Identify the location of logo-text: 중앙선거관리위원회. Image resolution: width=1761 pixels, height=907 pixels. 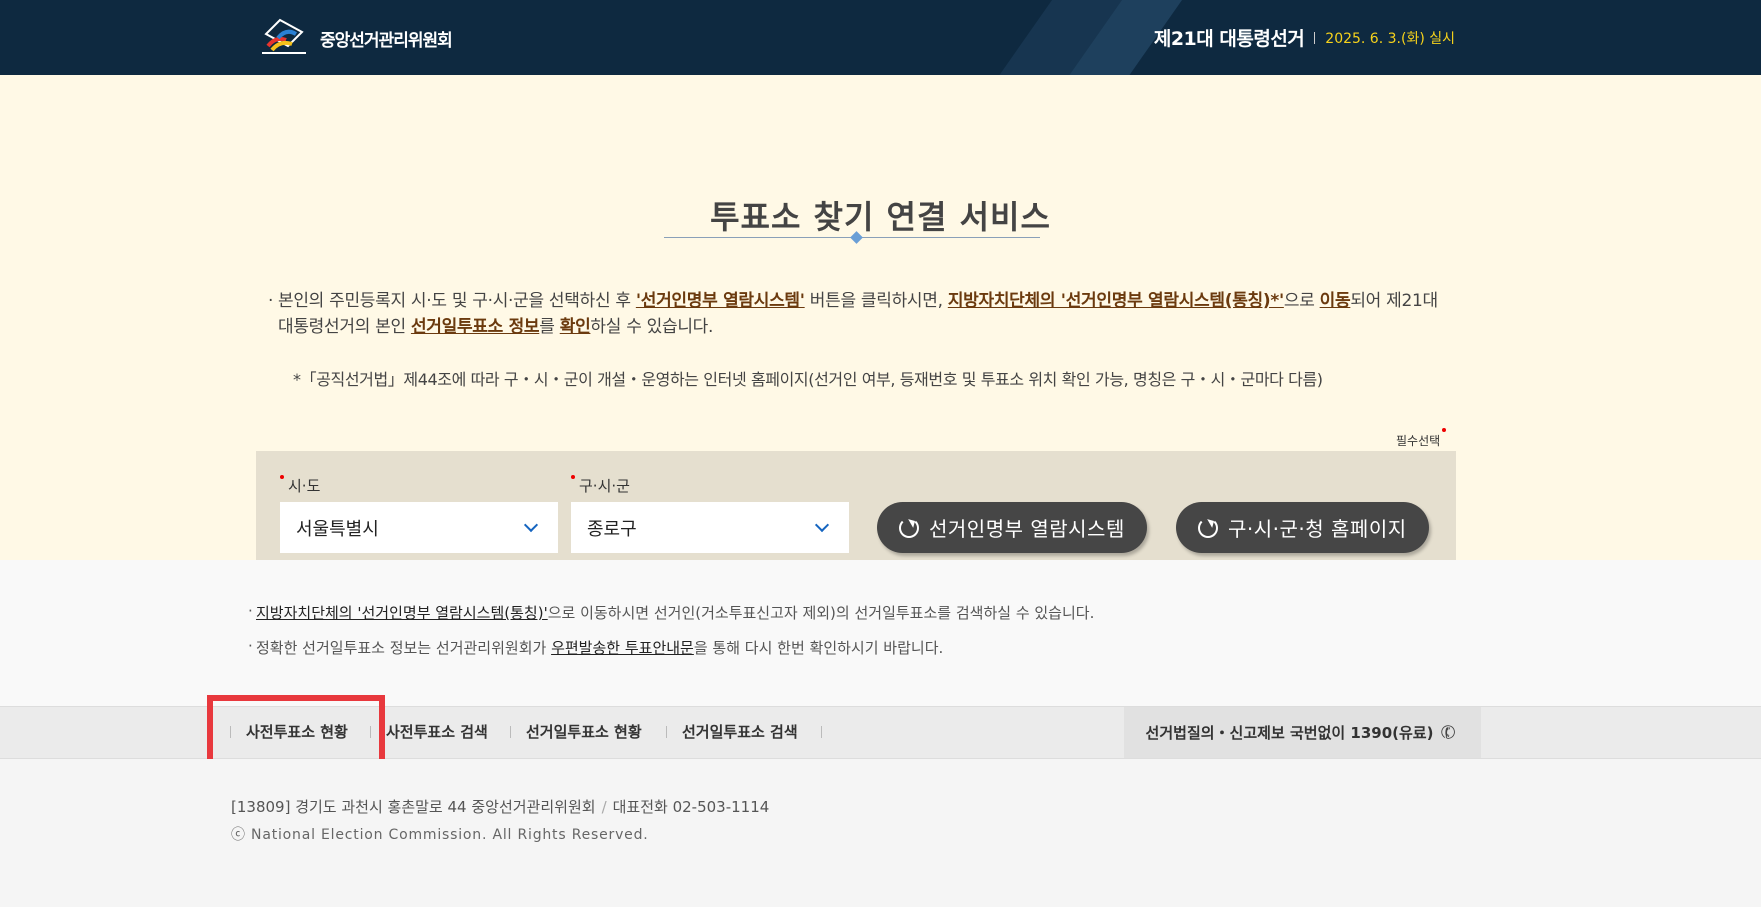
(386, 40).